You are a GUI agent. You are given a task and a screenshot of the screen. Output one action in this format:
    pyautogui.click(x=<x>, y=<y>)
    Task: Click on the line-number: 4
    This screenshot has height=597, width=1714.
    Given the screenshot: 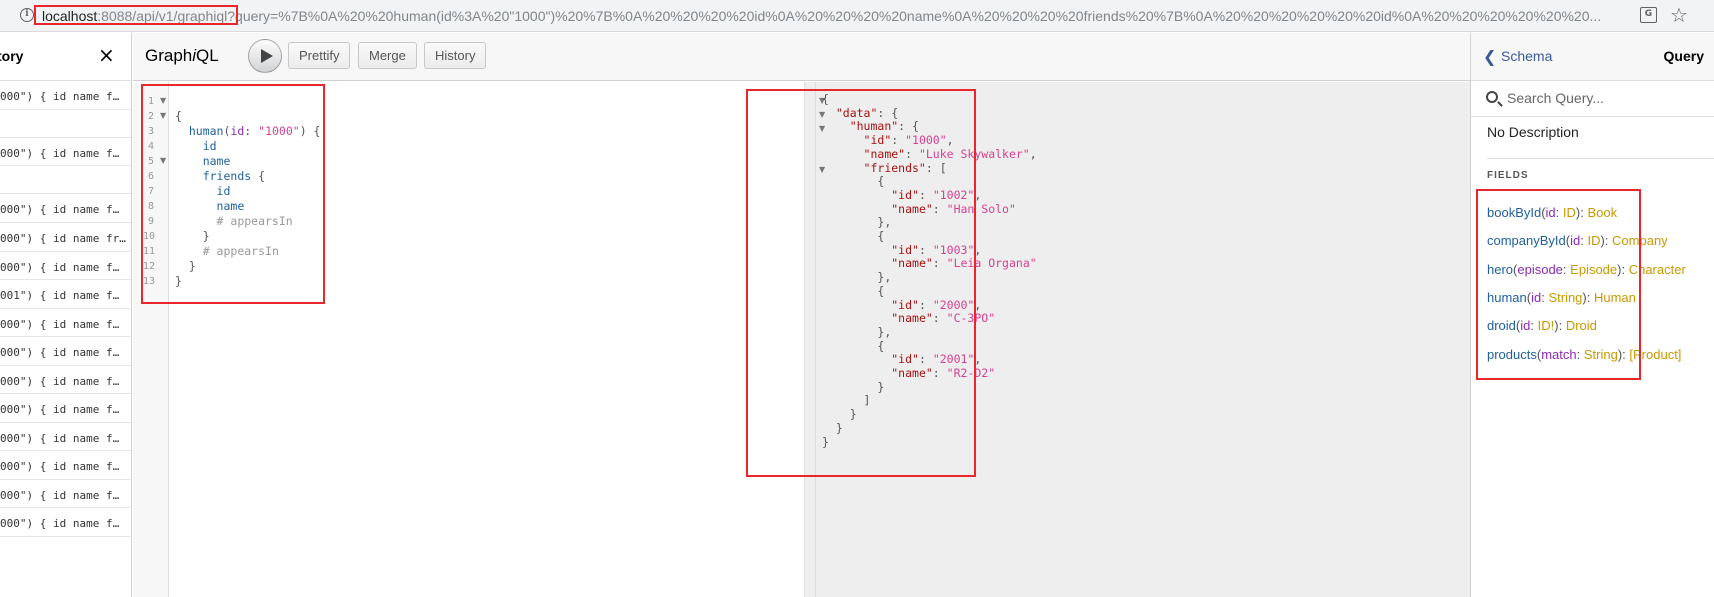 What is the action you would take?
    pyautogui.click(x=151, y=146)
    